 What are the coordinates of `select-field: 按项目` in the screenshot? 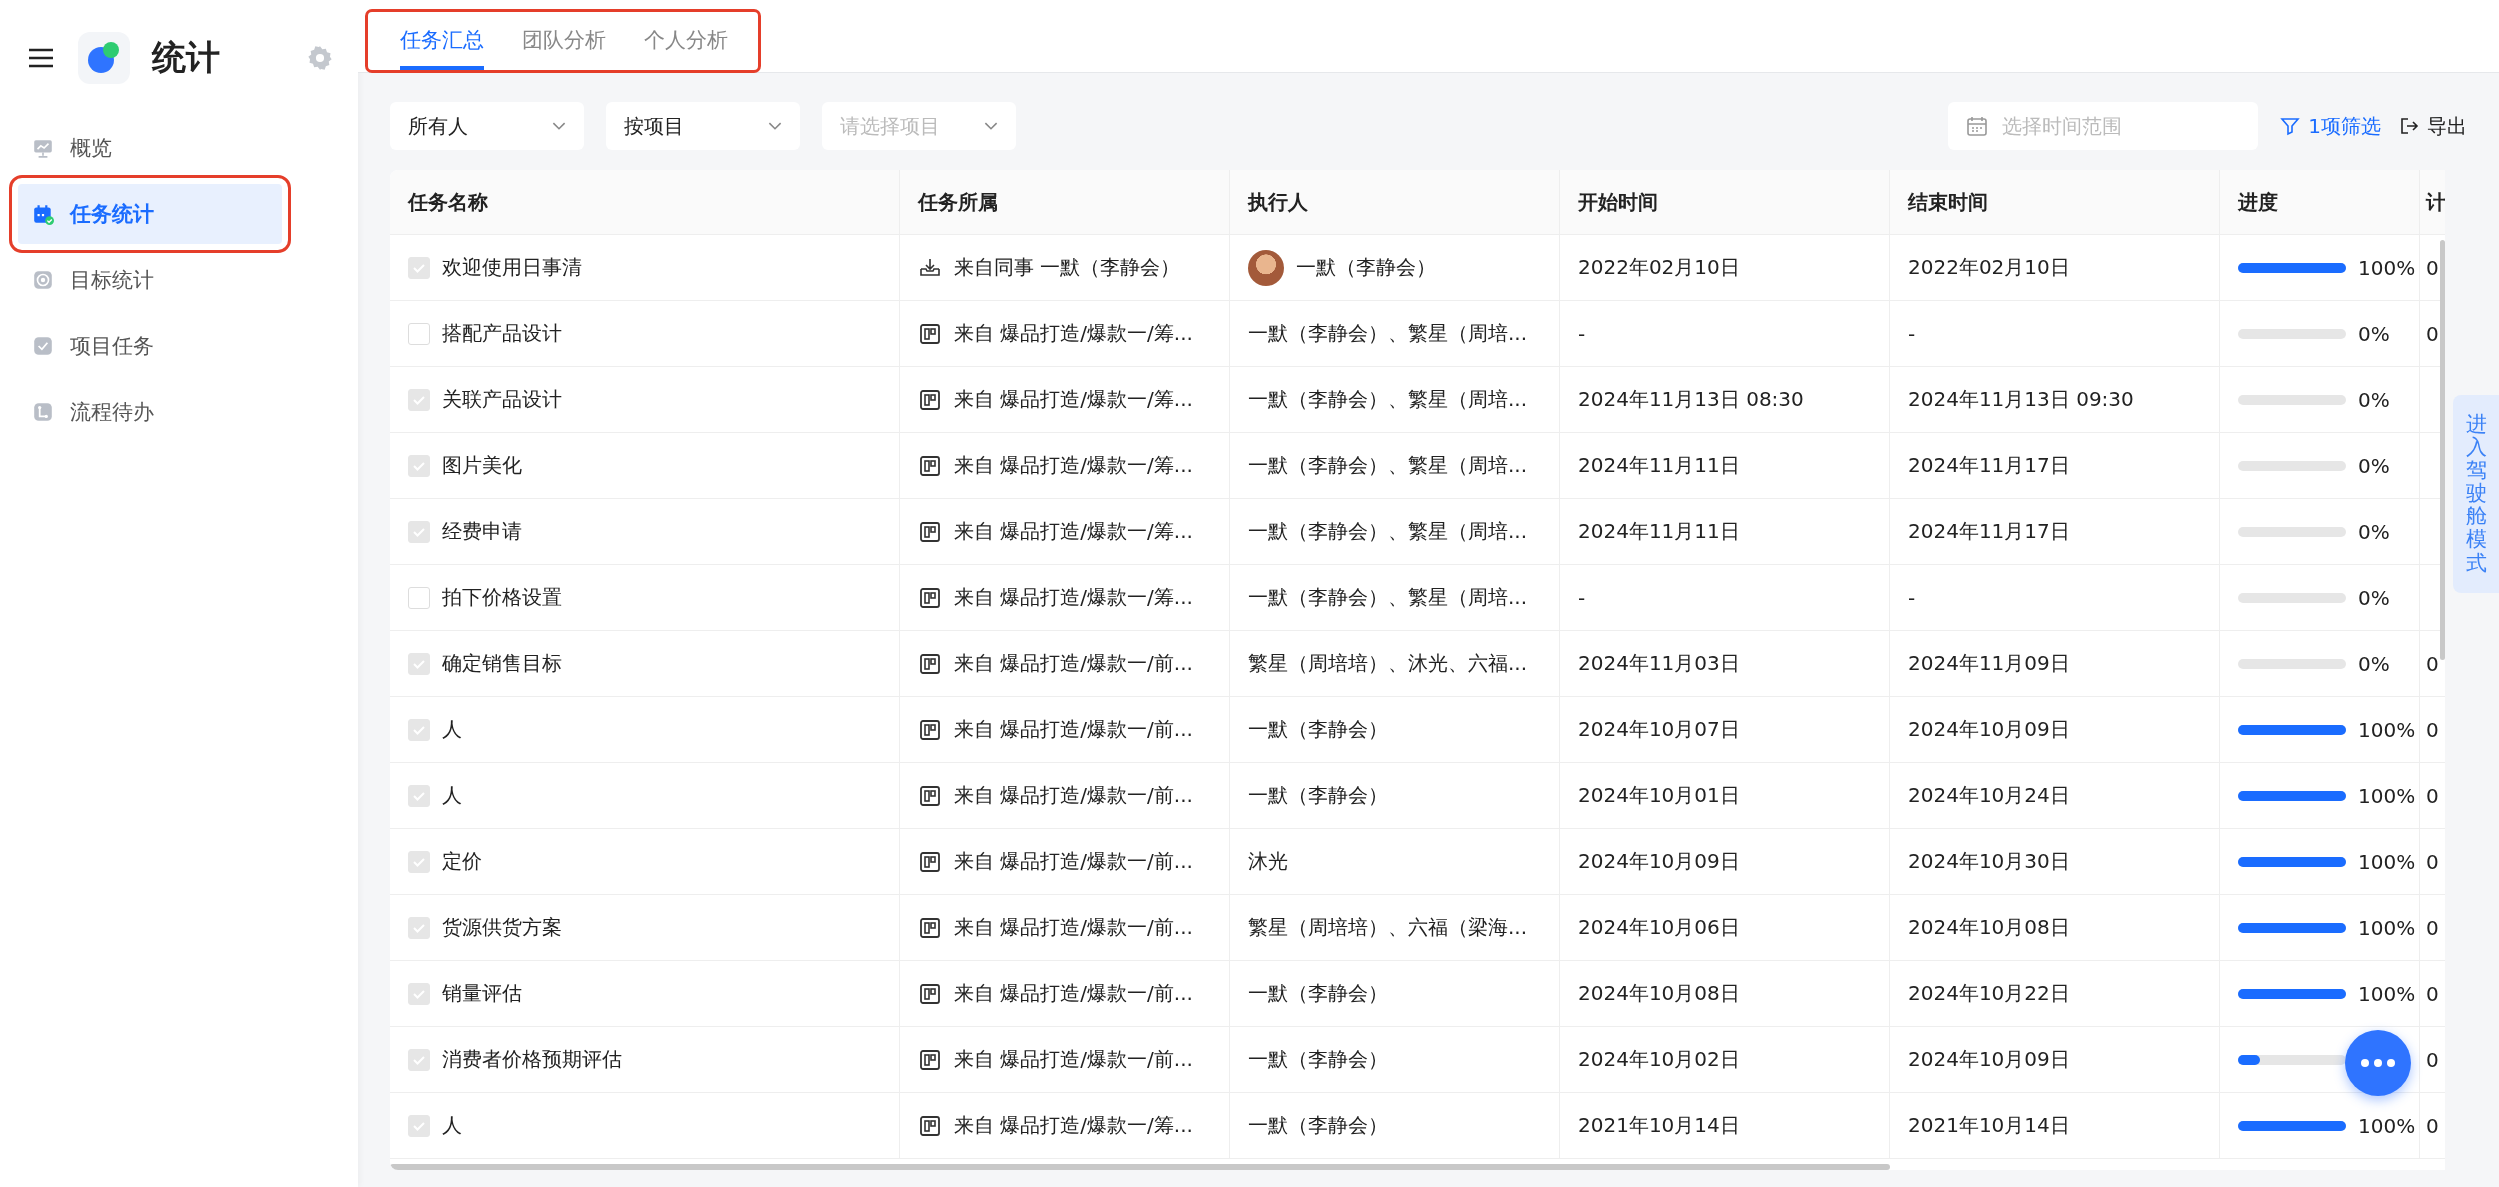 It's located at (703, 126).